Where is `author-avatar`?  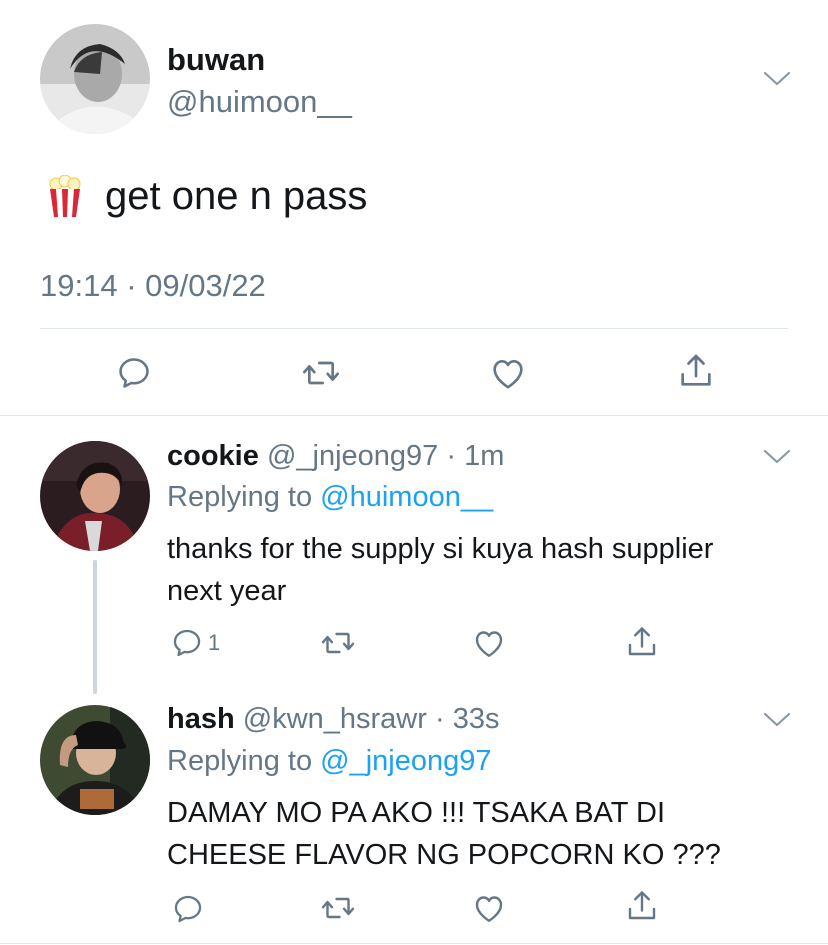
author-avatar is located at coordinates (95, 79).